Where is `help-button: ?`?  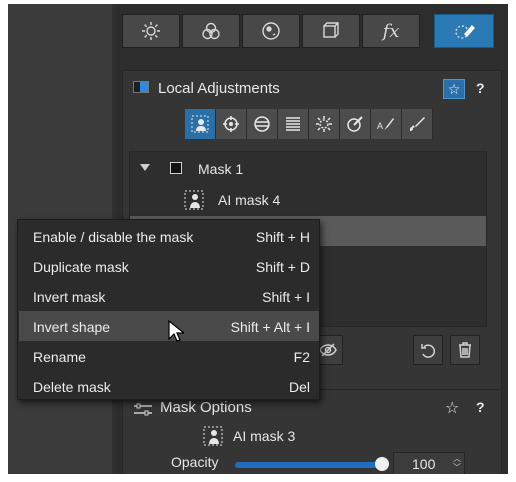
help-button: ? is located at coordinates (480, 88).